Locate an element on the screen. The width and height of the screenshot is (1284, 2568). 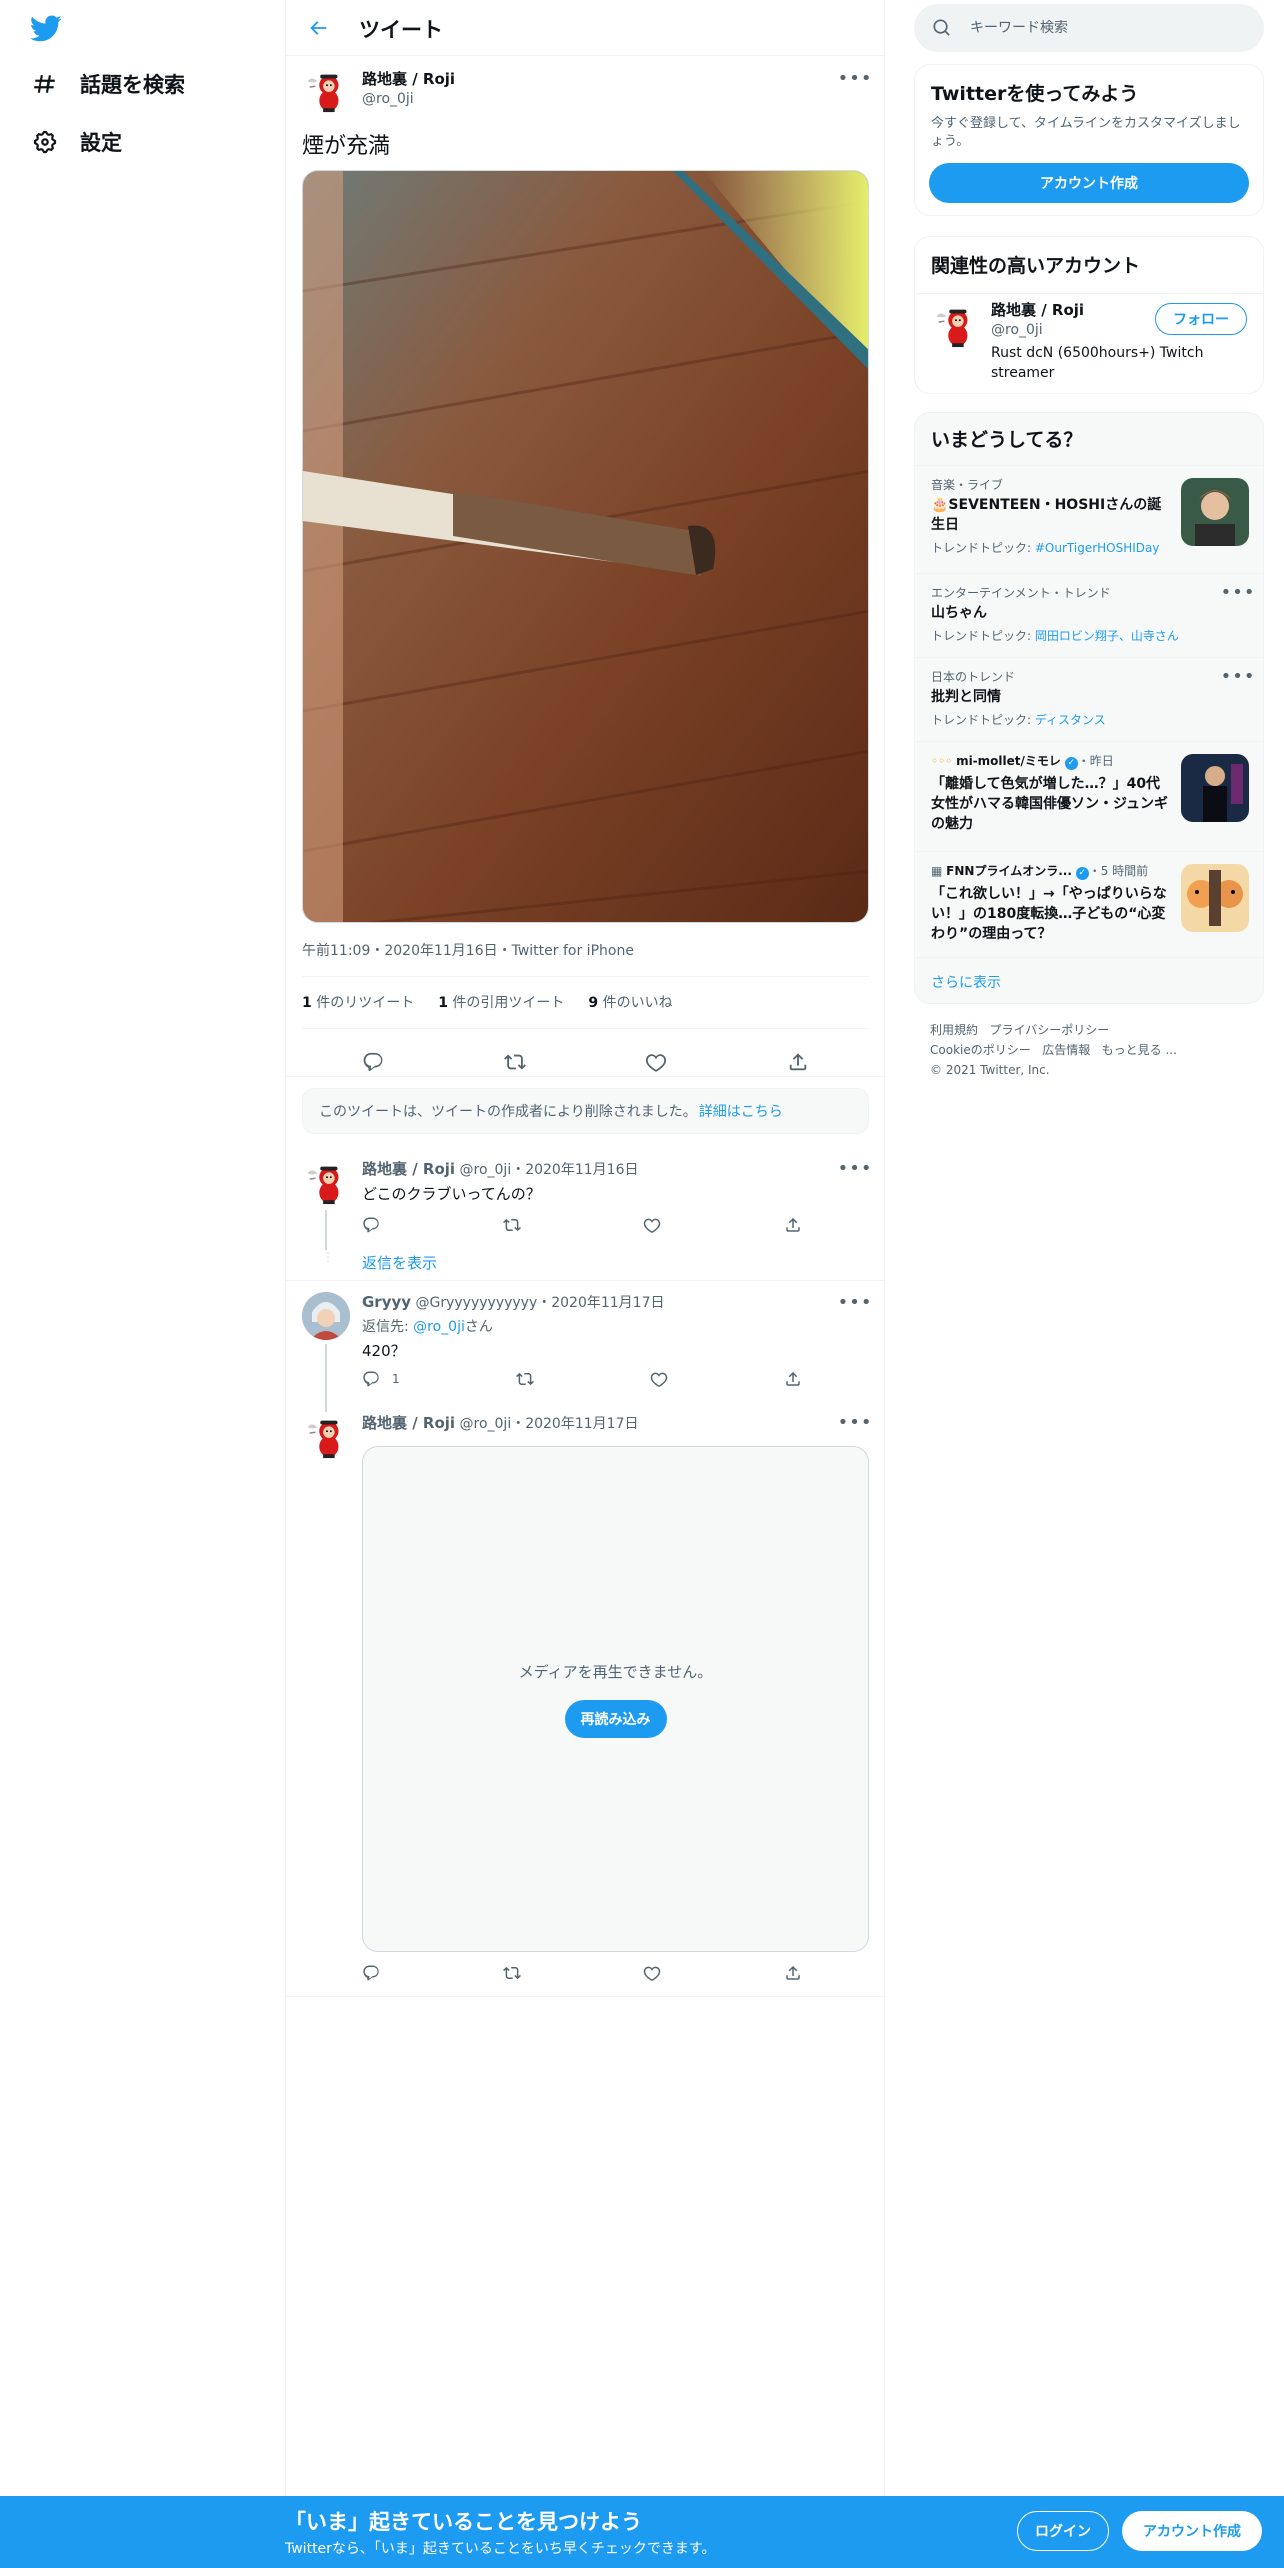
nav-settings-label: 設定 is located at coordinates (101, 143).